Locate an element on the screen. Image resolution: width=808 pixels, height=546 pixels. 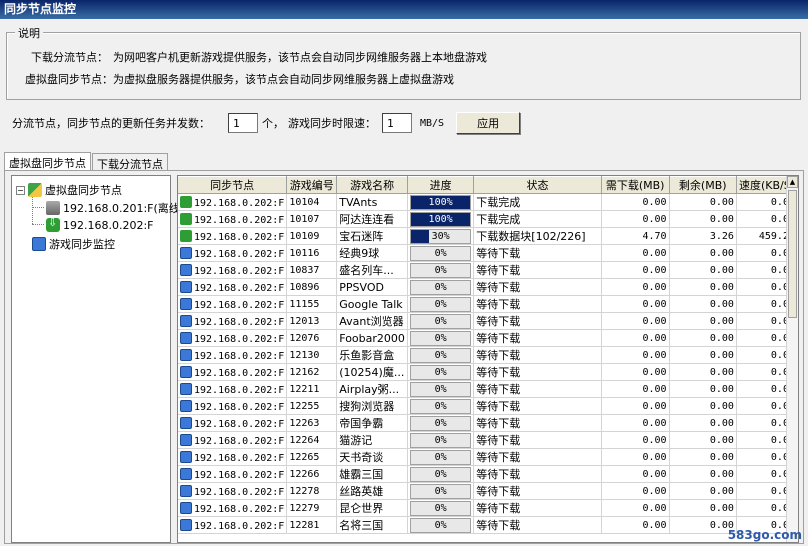
column-header: 进度 is located at coordinates (441, 185).